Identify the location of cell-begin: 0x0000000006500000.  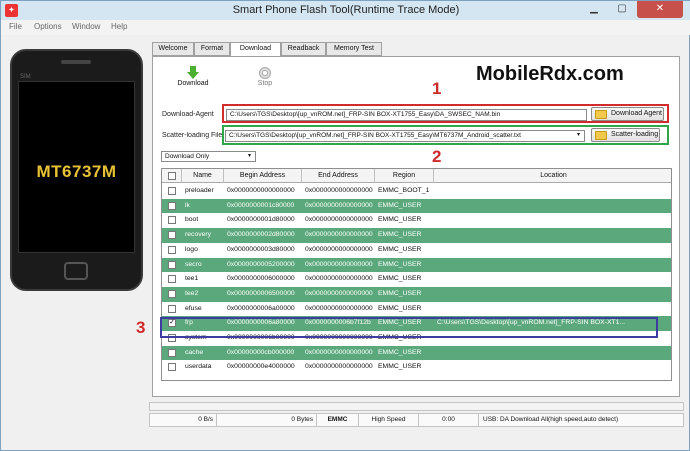
(261, 293).